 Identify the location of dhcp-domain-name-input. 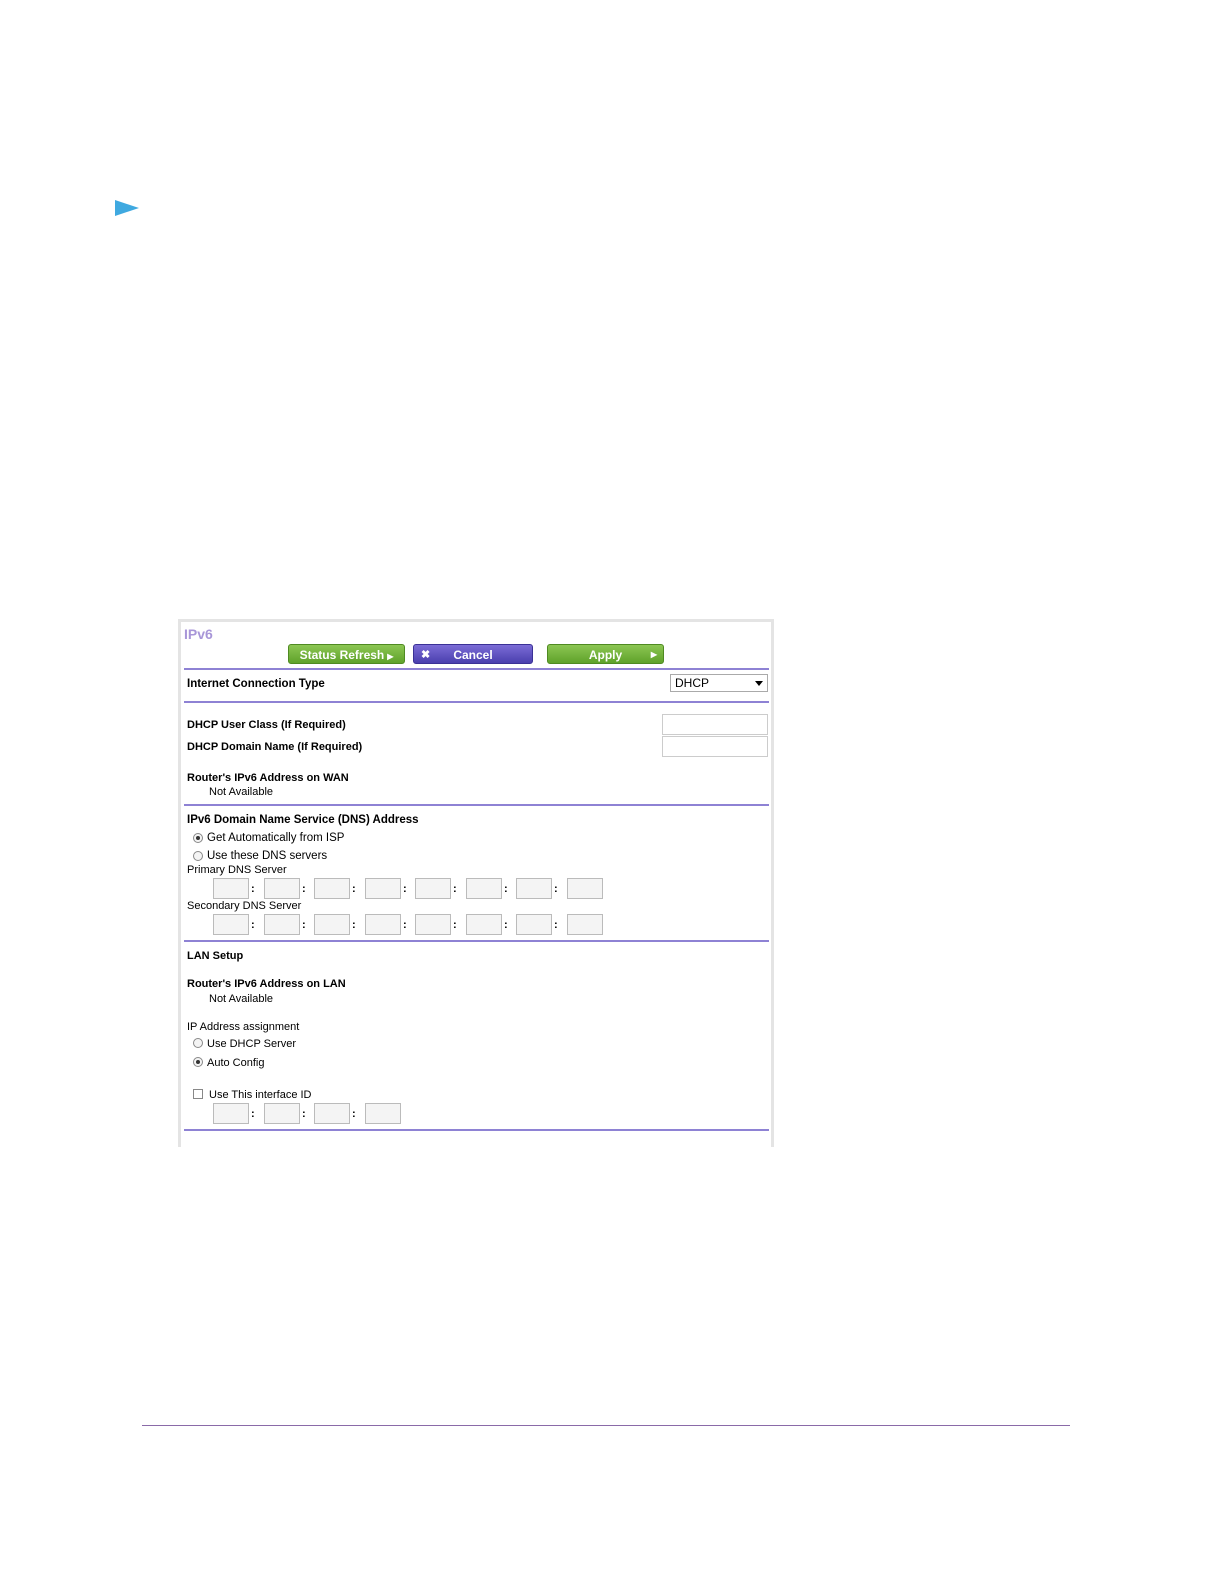
(715, 746).